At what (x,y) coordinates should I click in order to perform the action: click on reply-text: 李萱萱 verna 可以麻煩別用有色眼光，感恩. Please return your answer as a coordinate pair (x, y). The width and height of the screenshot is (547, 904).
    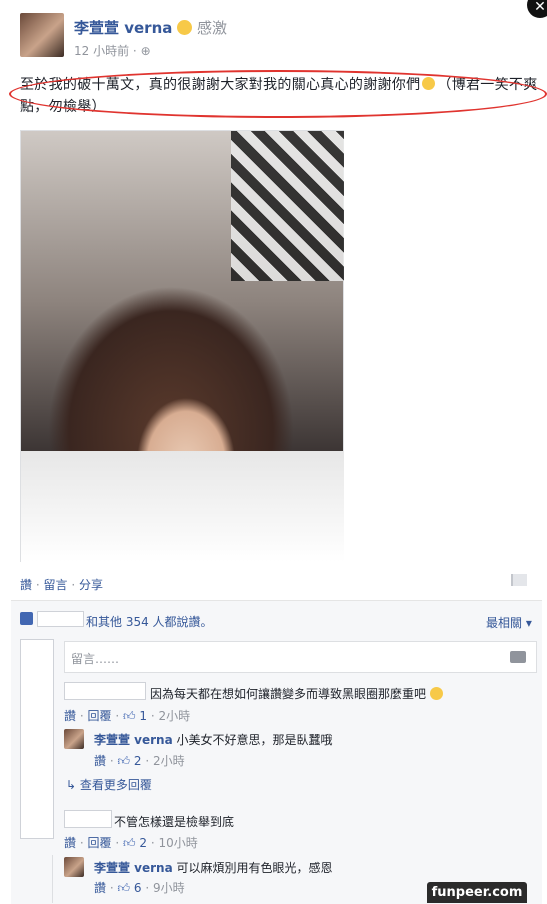
    Looking at the image, I should click on (213, 867).